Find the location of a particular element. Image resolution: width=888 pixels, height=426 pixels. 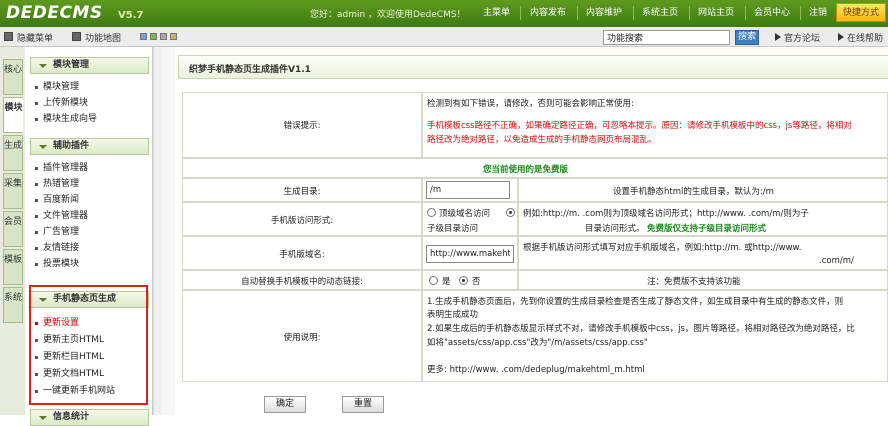

free-notice-row: 您当前使用的是免费版 is located at coordinates (535, 168).